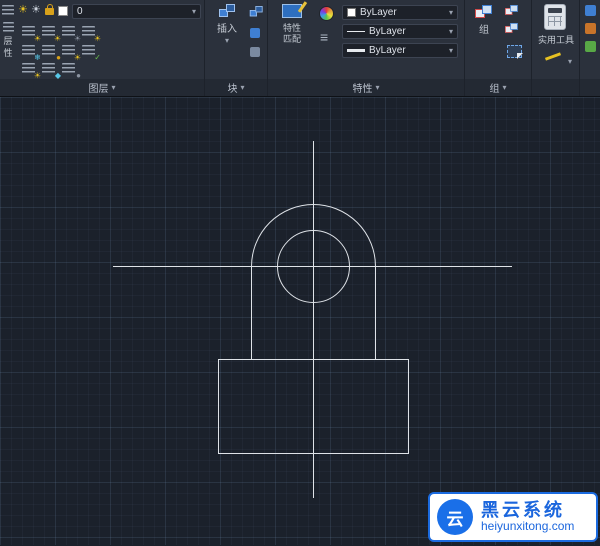  Describe the element at coordinates (49, 9) in the screenshot. I see `layer-lock-icon` at that location.